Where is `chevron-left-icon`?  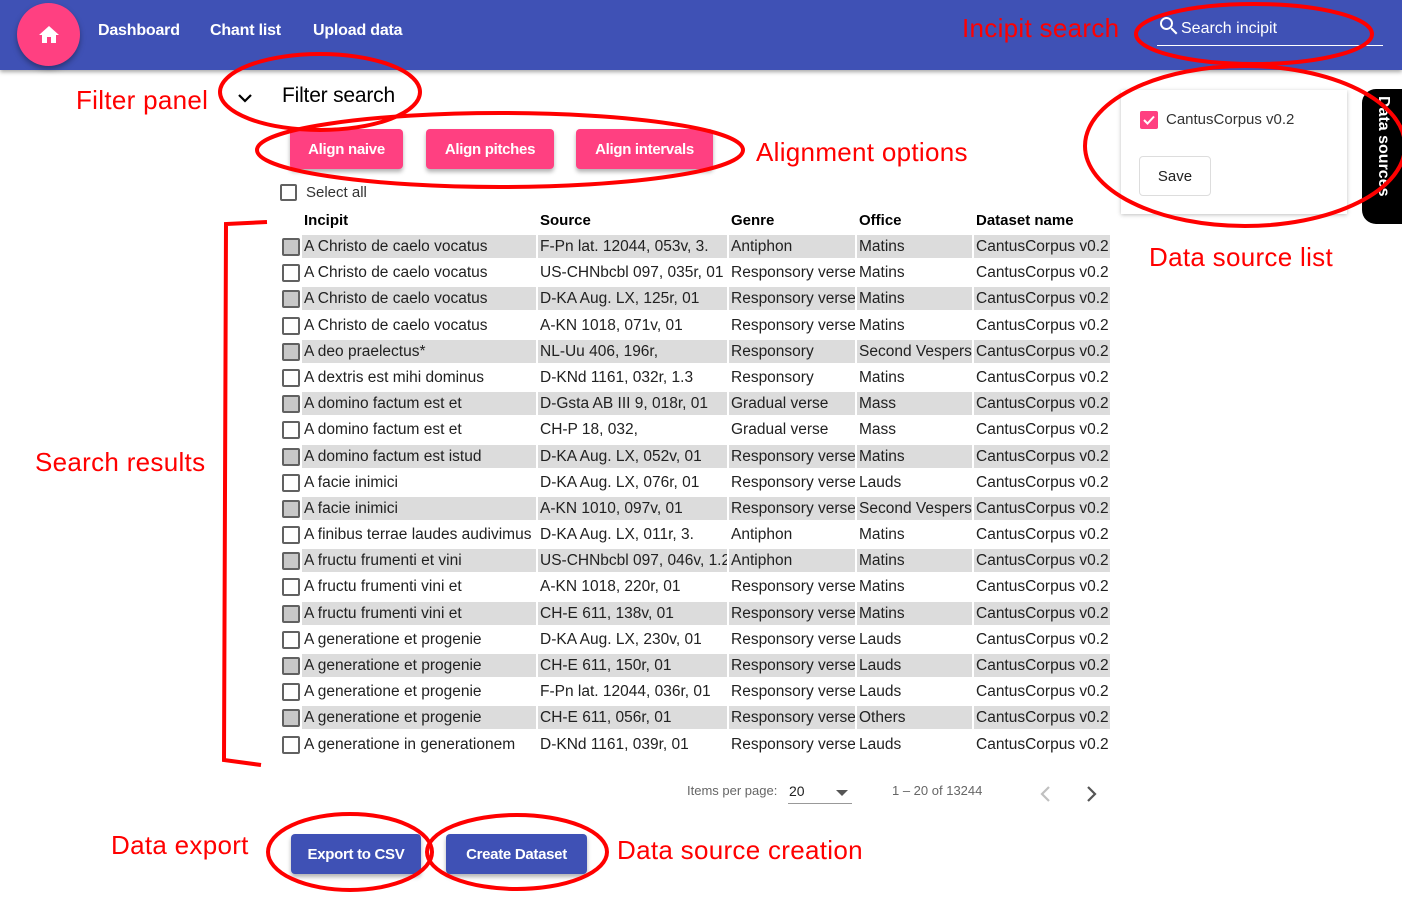 chevron-left-icon is located at coordinates (1046, 794).